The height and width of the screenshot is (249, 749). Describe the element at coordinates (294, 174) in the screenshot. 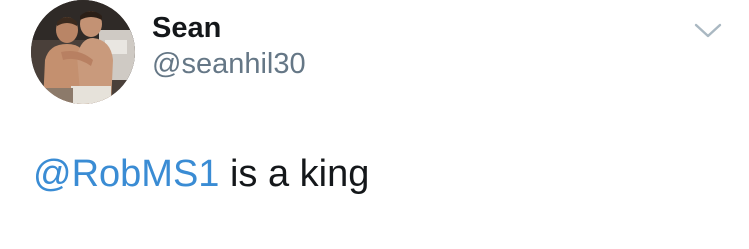

I see `tweet-body-text: is a king` at that location.